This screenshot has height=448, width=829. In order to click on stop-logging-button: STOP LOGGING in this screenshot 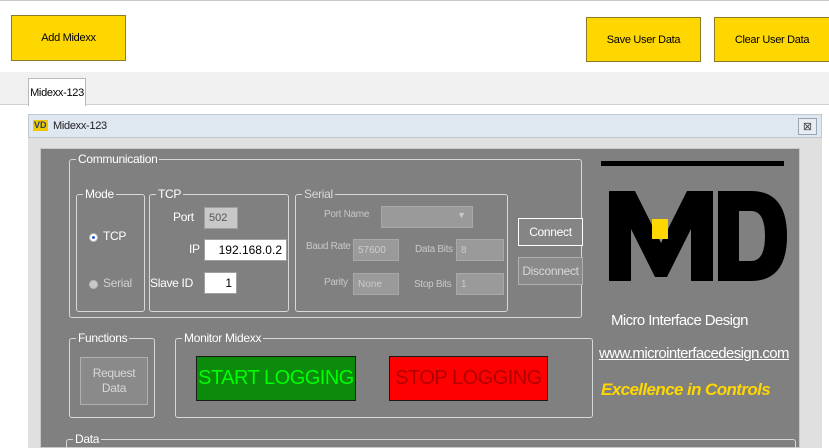, I will do `click(468, 378)`.